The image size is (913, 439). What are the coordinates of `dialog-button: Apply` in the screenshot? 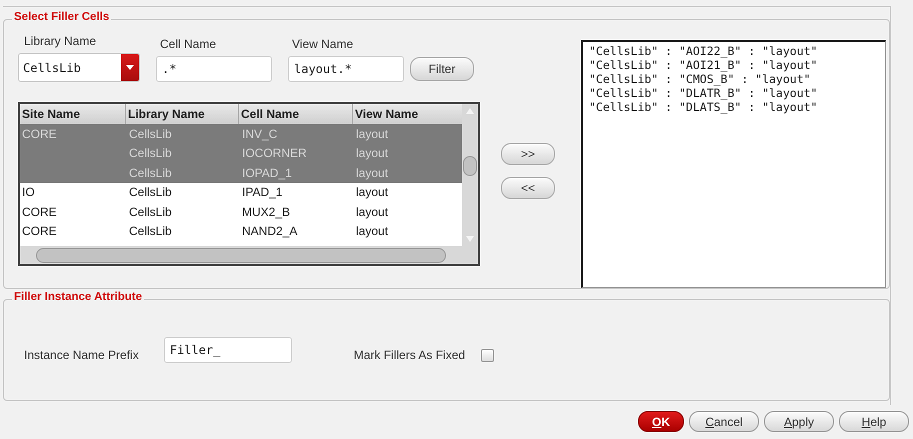 It's located at (799, 421).